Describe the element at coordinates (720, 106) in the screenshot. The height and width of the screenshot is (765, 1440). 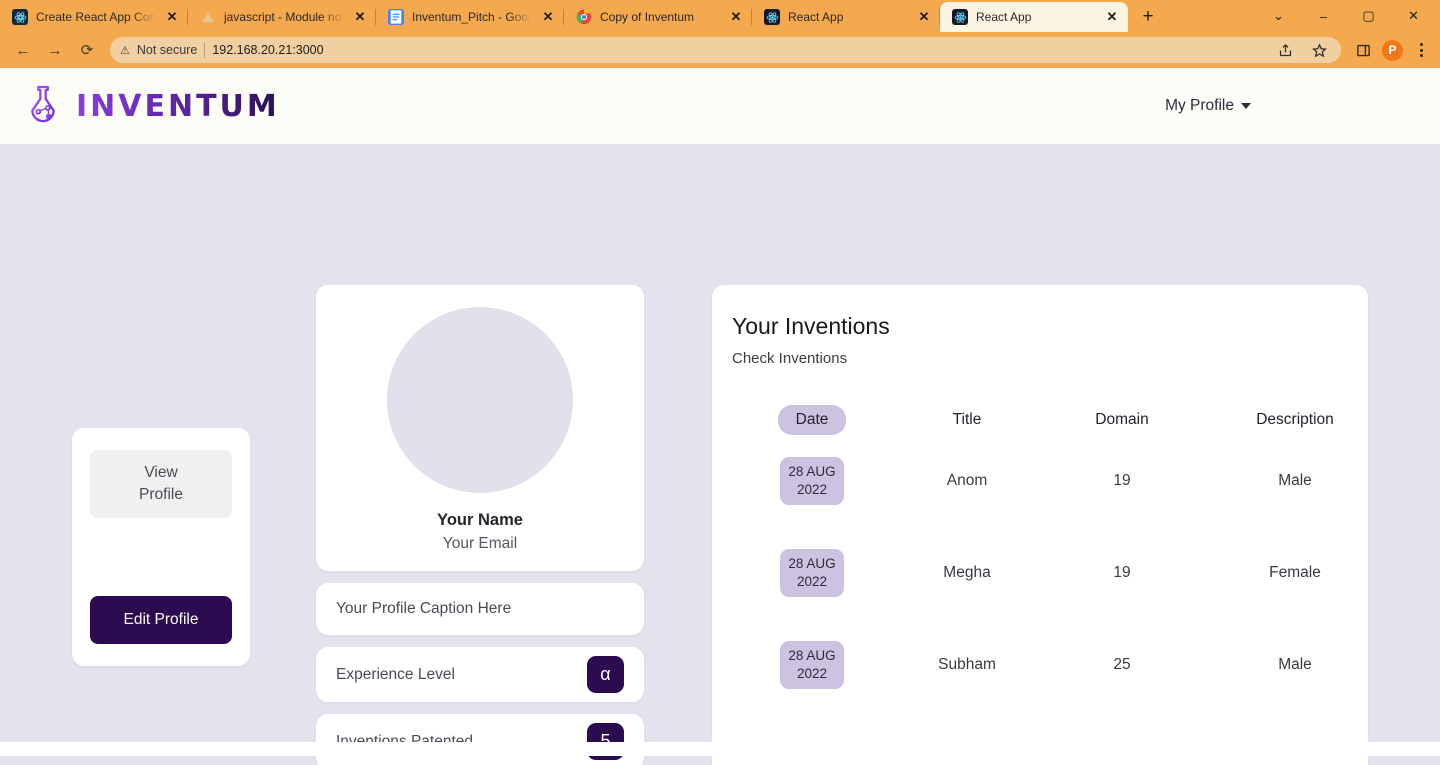
I see `app-header: INVENTUM My Profile` at that location.